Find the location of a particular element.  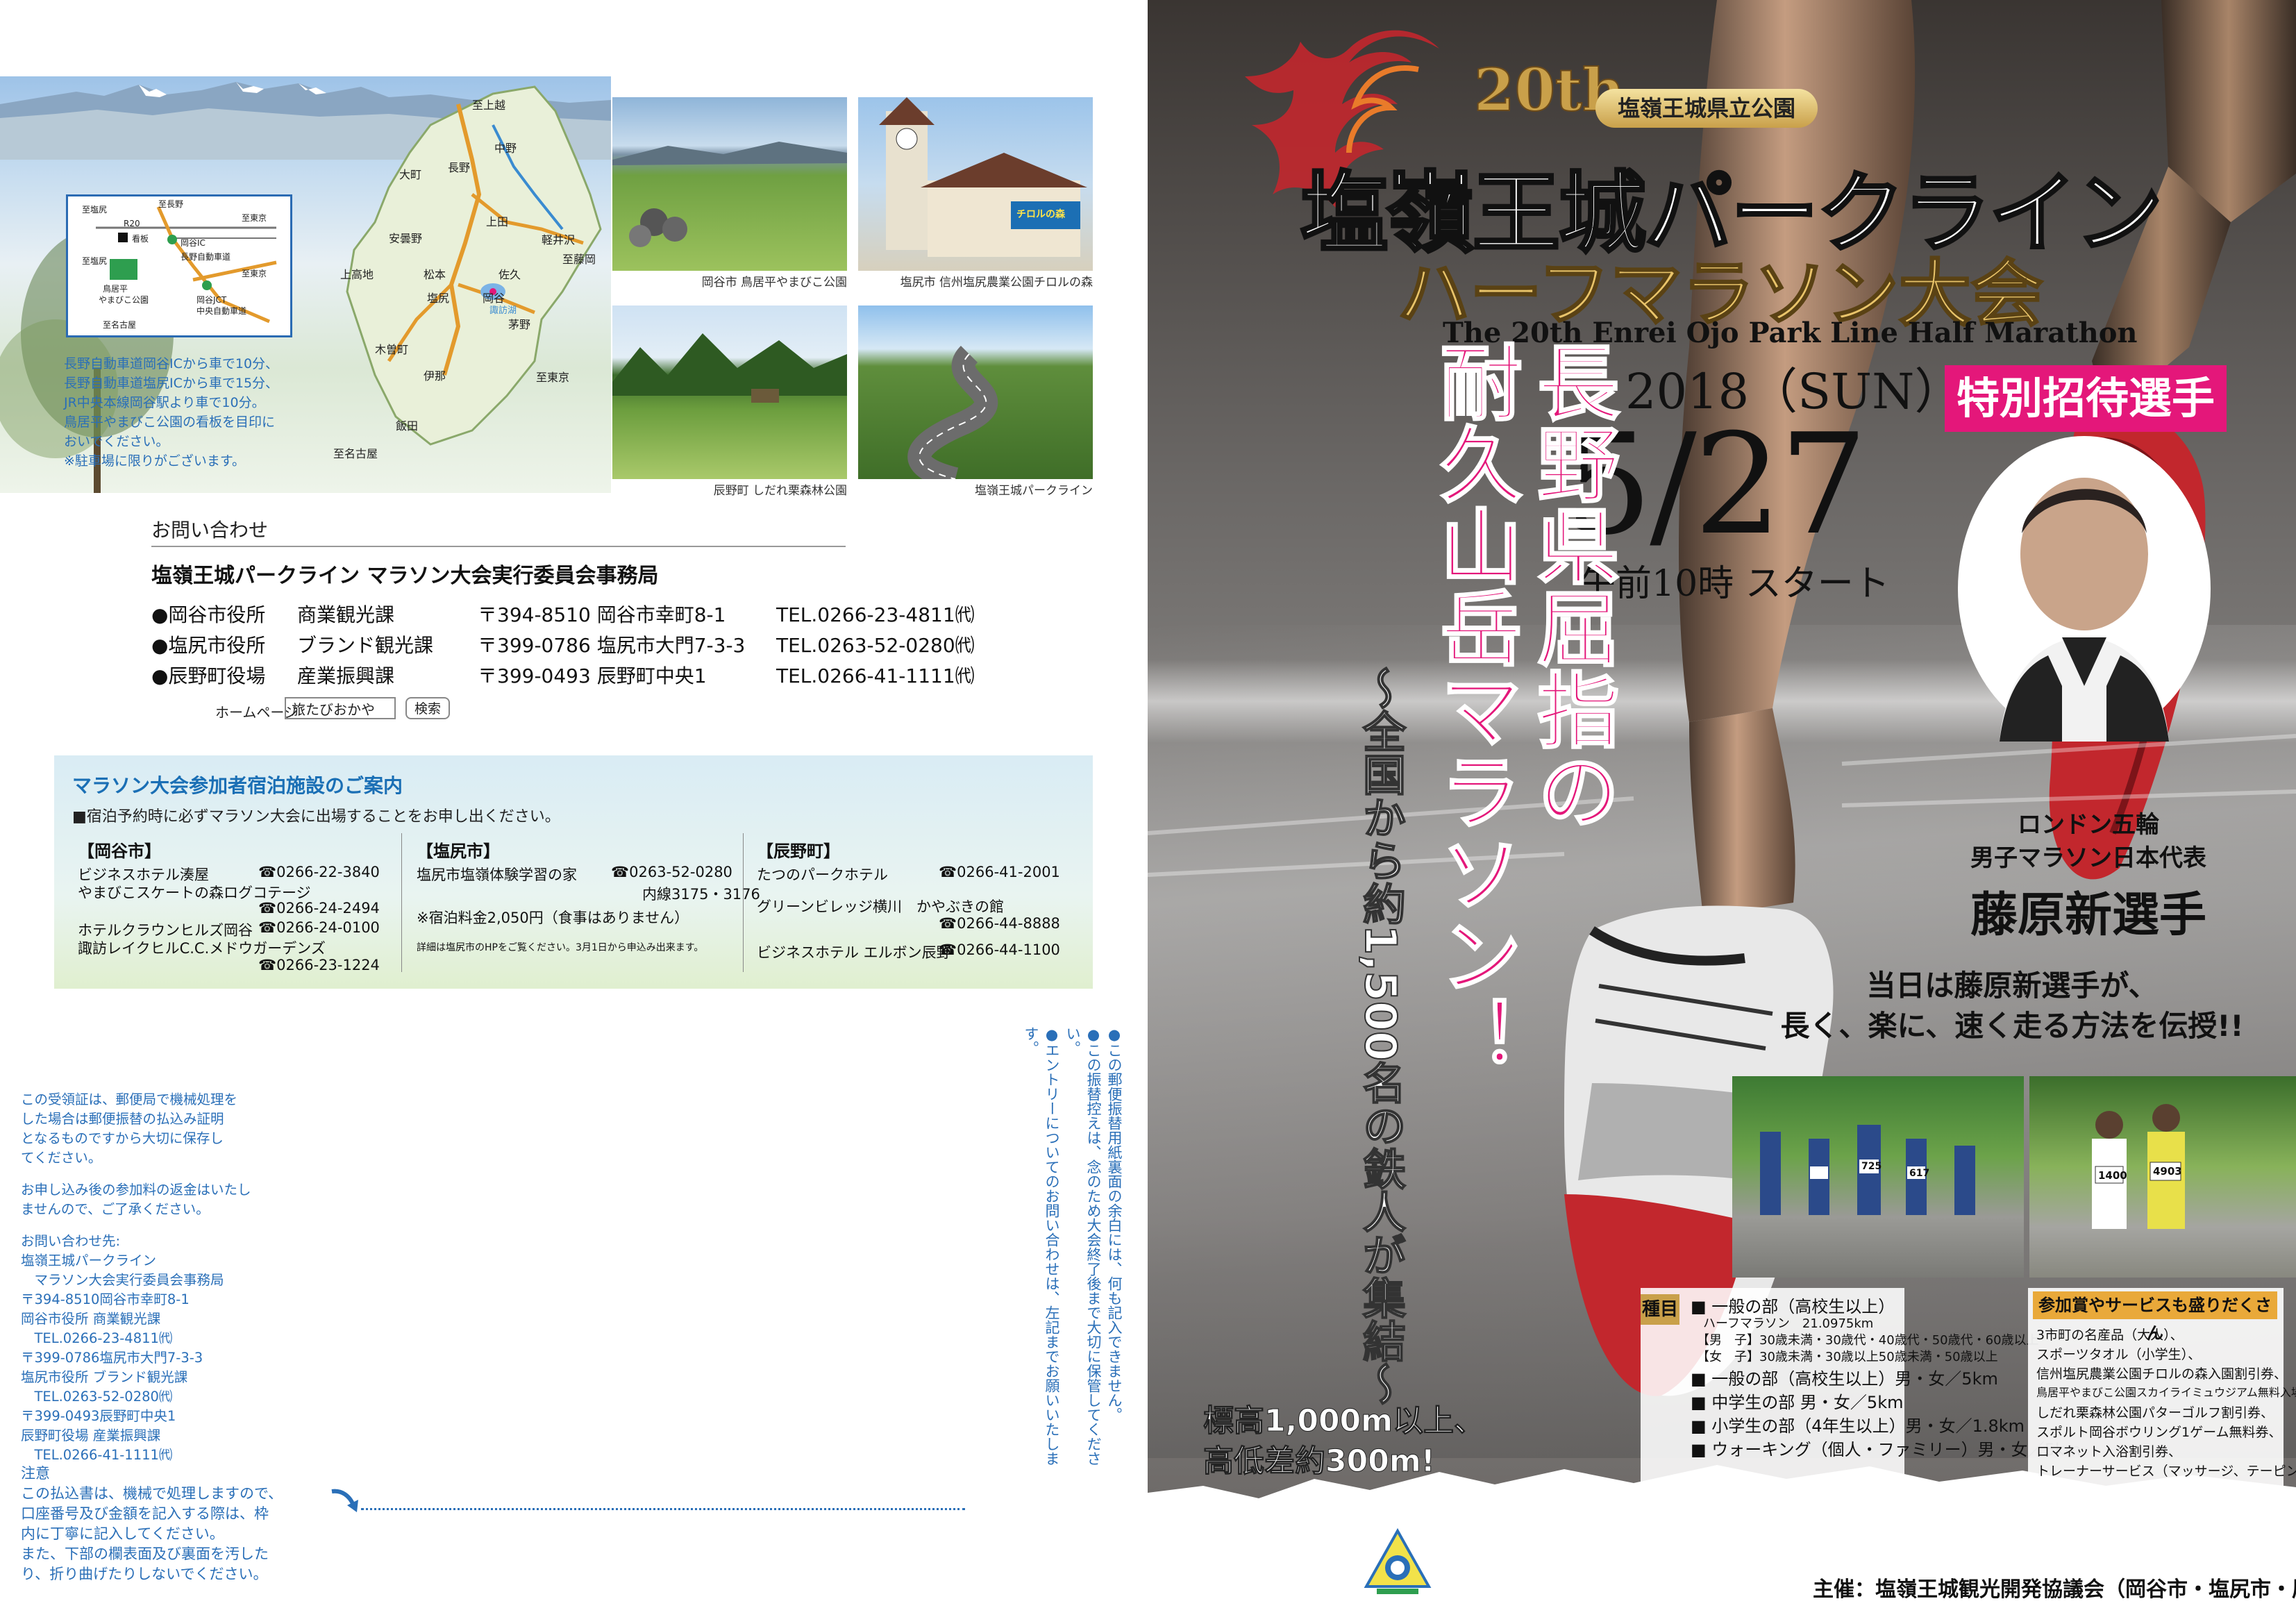

notice-line: 口座番号及び金額を記入する際は、枠 is located at coordinates (145, 1513).